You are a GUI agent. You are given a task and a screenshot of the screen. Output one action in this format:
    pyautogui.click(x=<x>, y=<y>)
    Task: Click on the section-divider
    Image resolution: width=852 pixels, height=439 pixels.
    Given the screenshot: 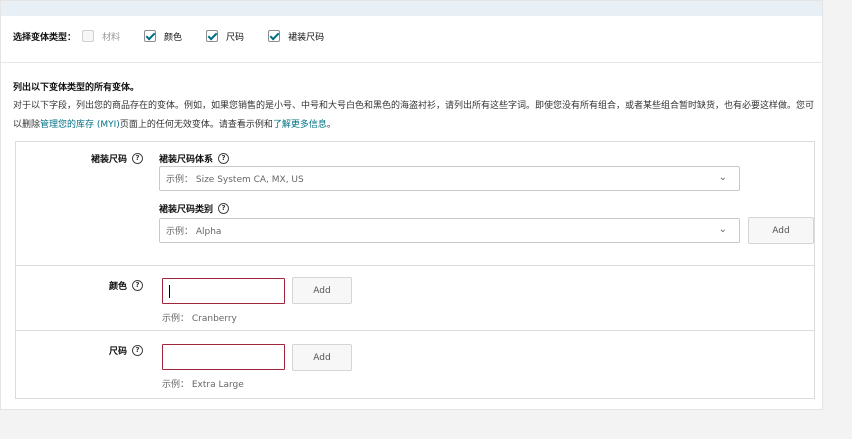 What is the action you would take?
    pyautogui.click(x=411, y=62)
    